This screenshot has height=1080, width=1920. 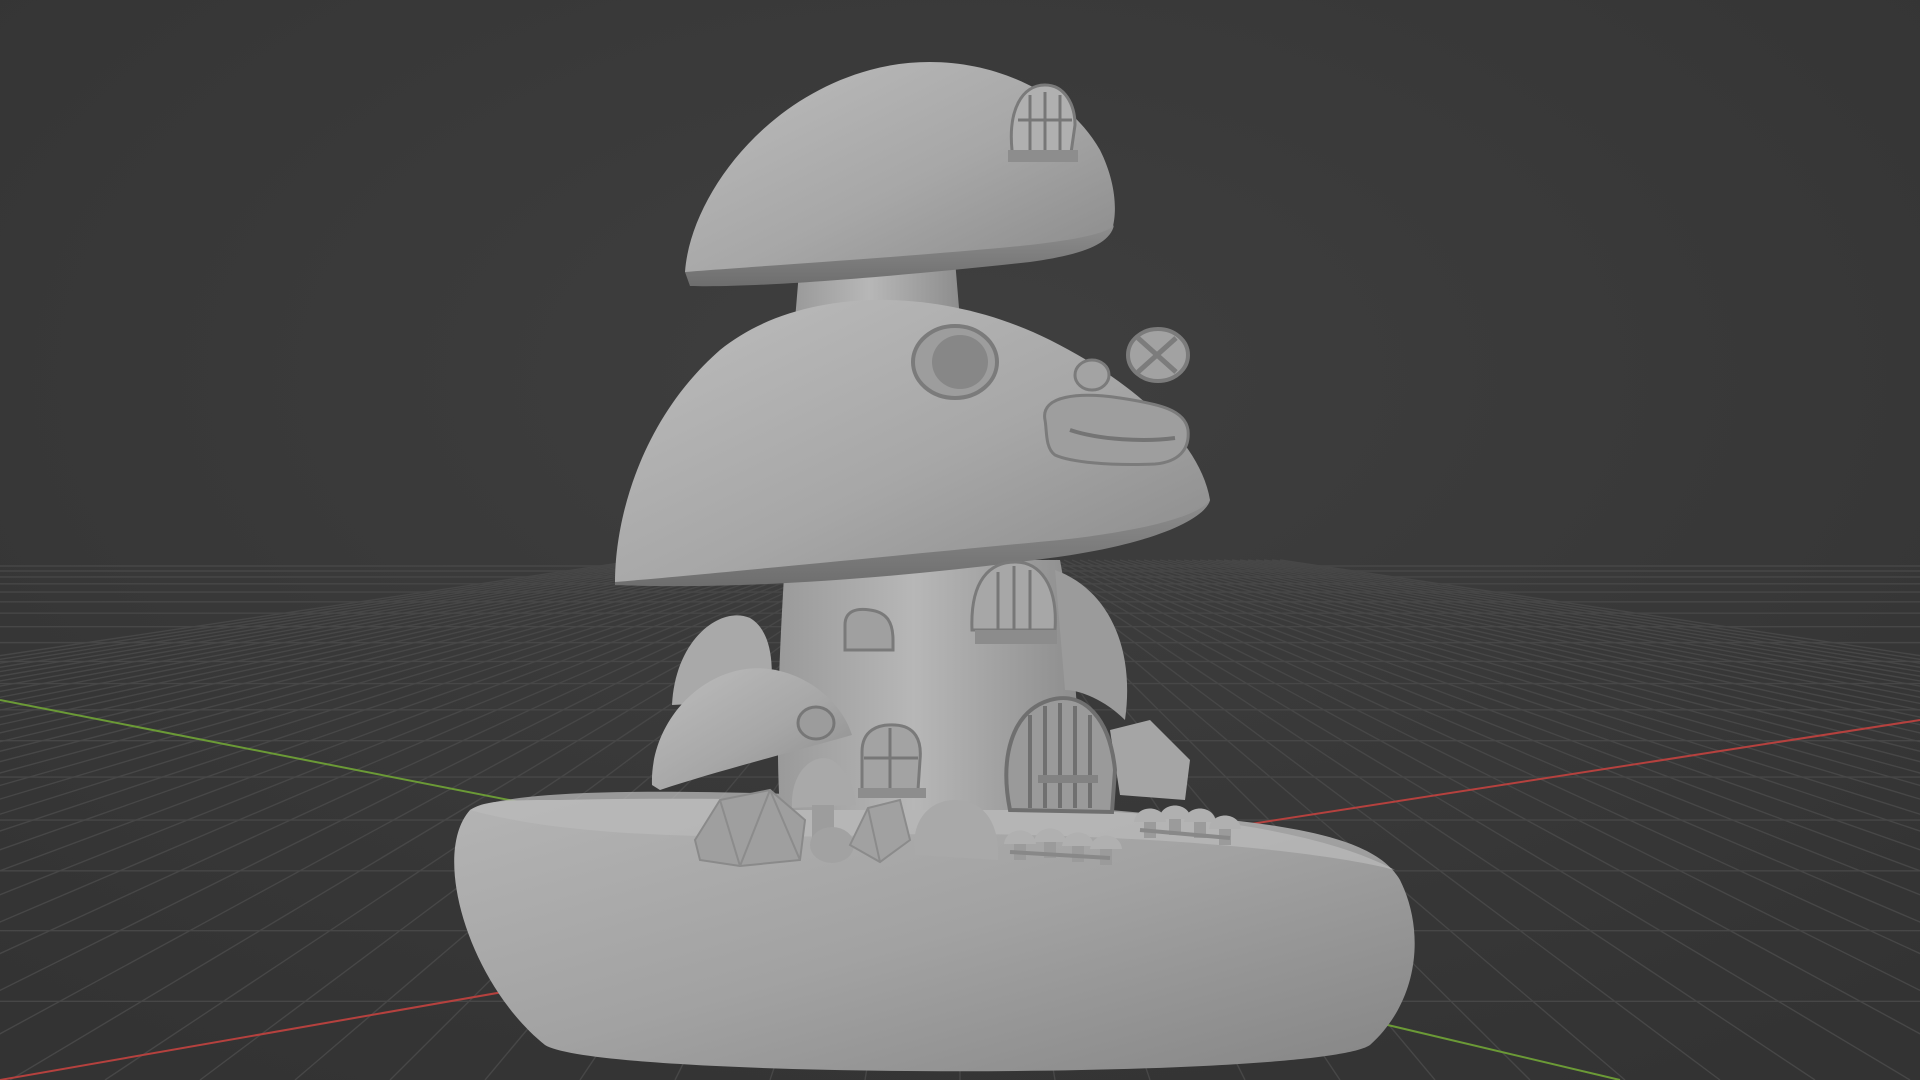 I want to click on pebble-small, so click(x=832, y=845).